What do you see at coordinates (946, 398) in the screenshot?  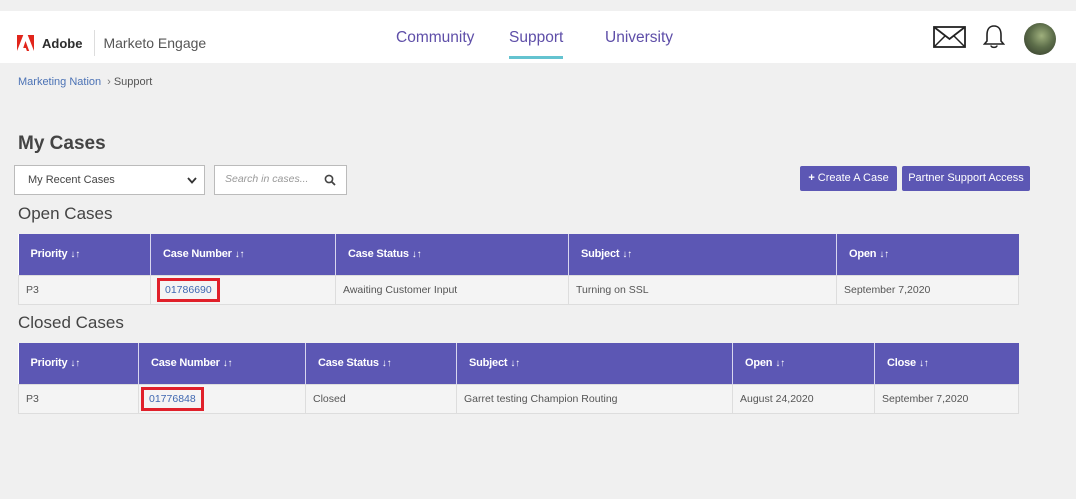 I see `cell-close-date: September 7,2020` at bounding box center [946, 398].